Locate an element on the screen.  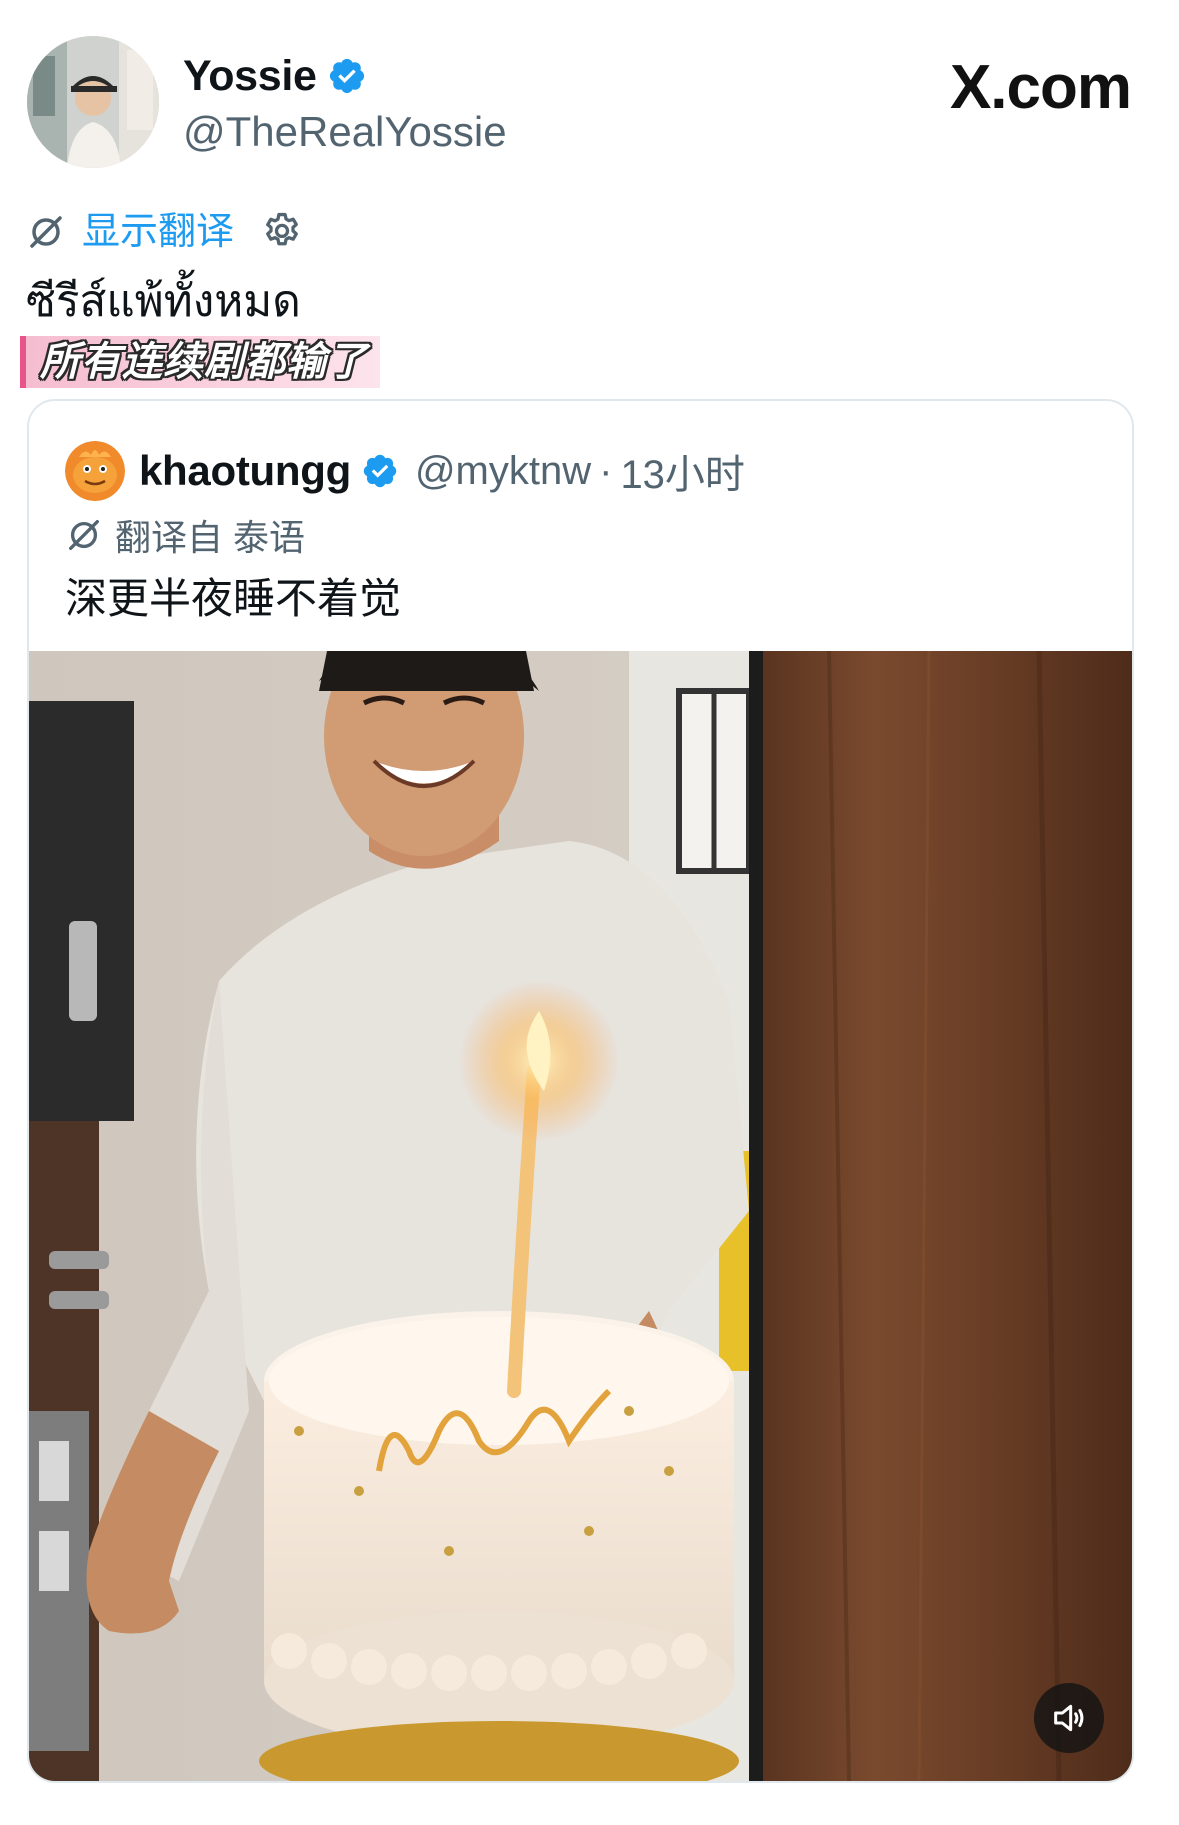
tweet-text: ซีรีส์แพ้ทั้งหมด is located at coordinates (163, 301).